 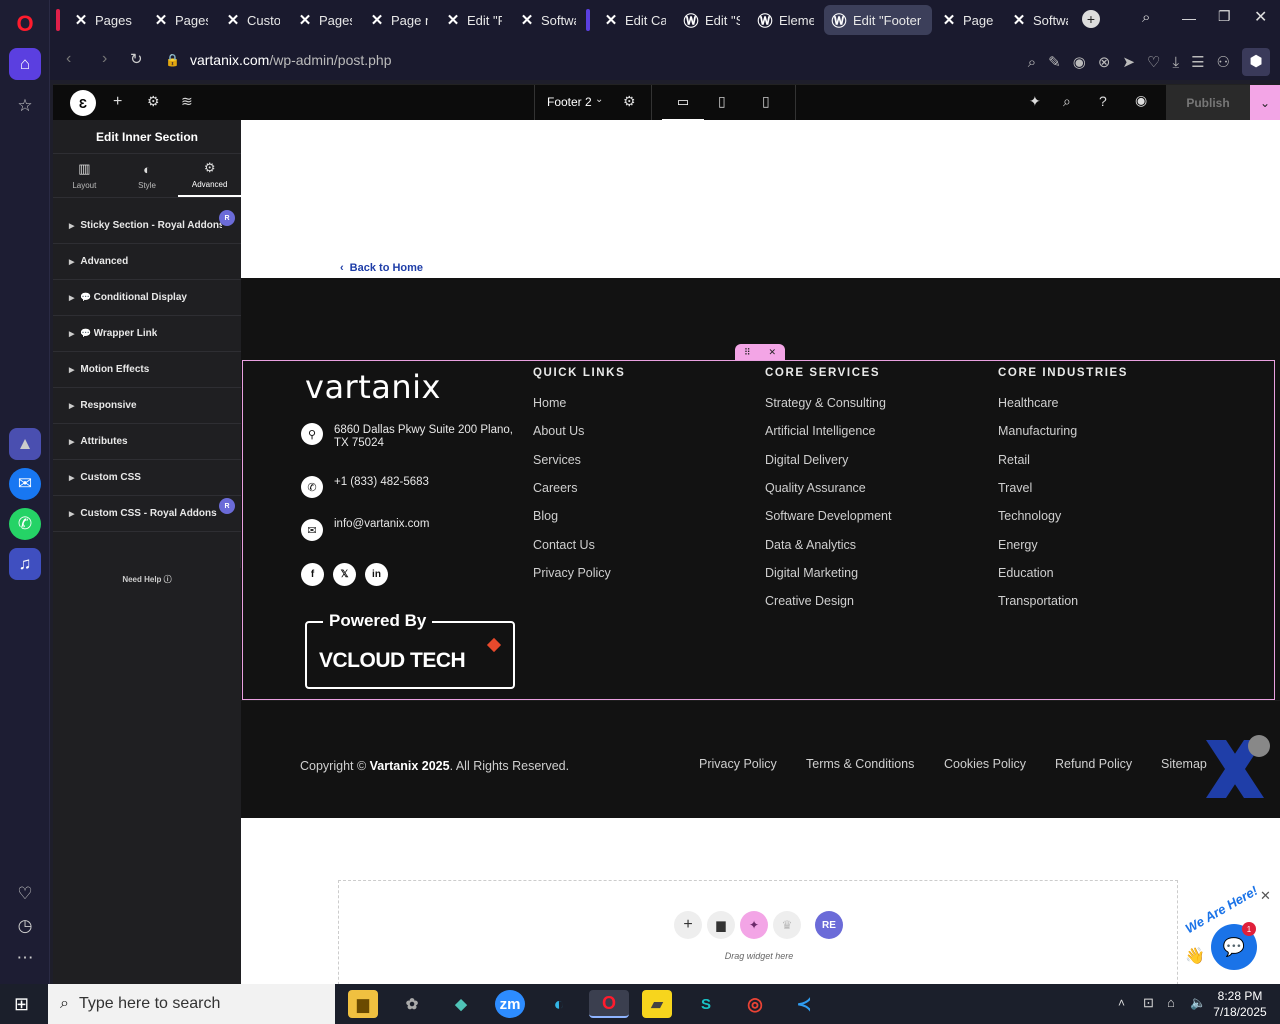 What do you see at coordinates (545, 516) in the screenshot?
I see `footer-link: Blog` at bounding box center [545, 516].